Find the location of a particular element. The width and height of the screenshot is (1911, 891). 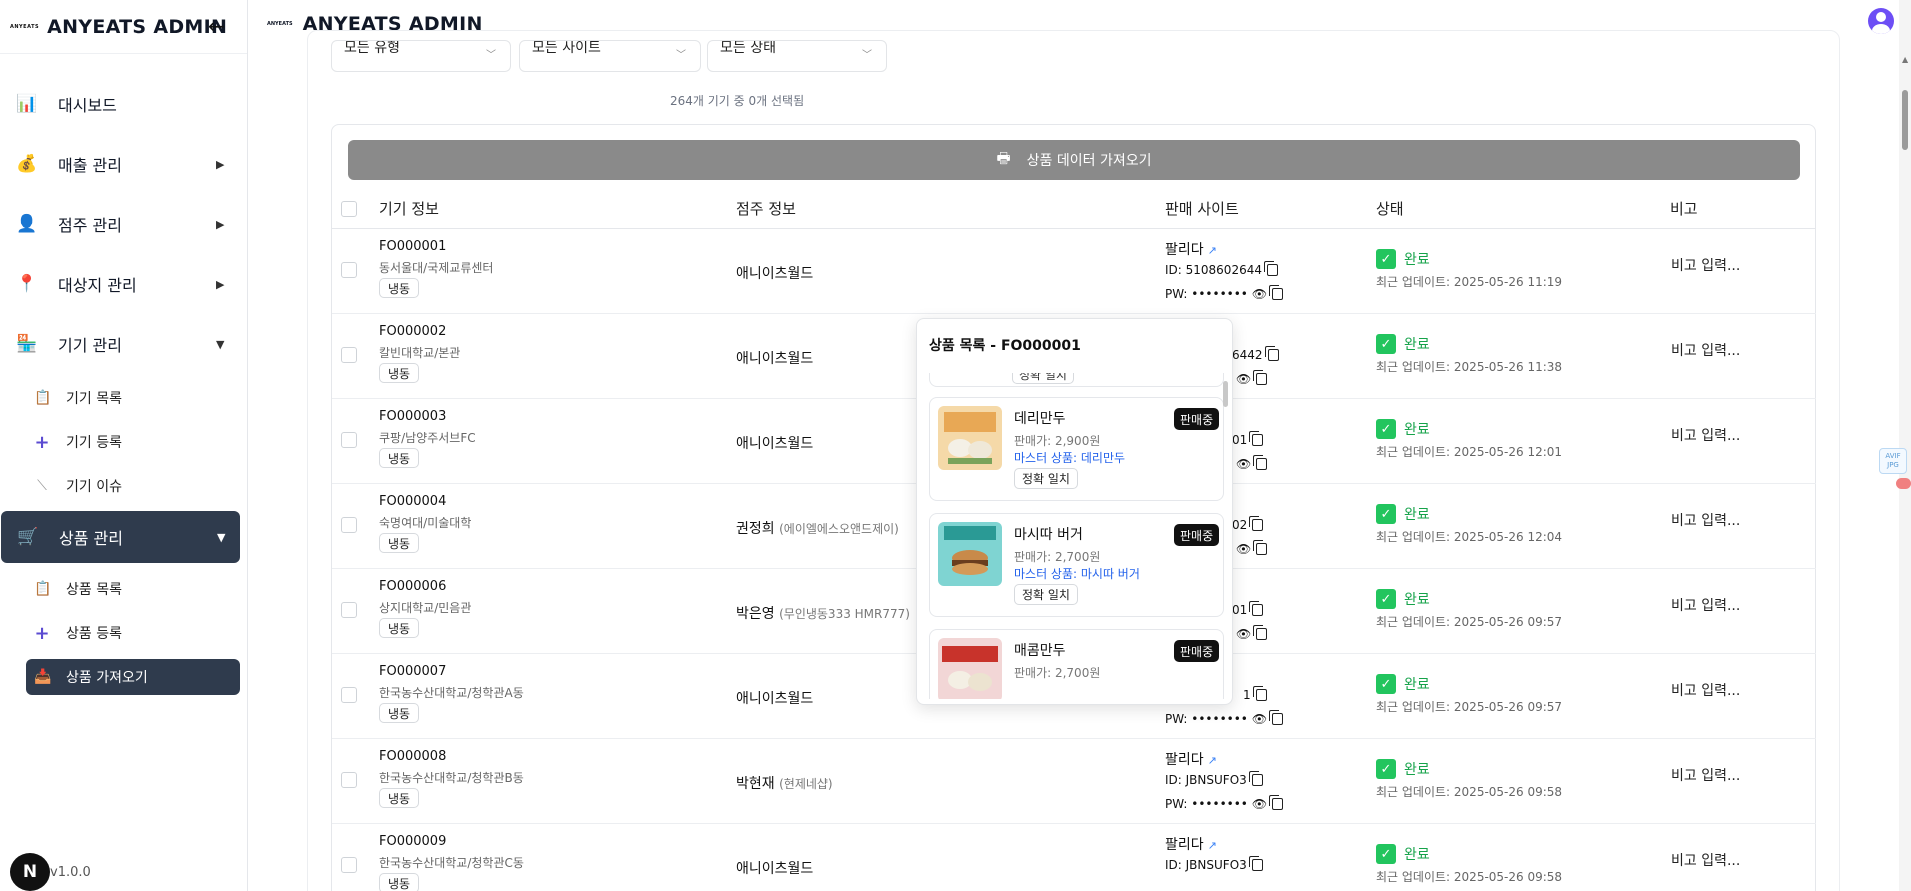

device-code: FO000001 is located at coordinates (413, 246).